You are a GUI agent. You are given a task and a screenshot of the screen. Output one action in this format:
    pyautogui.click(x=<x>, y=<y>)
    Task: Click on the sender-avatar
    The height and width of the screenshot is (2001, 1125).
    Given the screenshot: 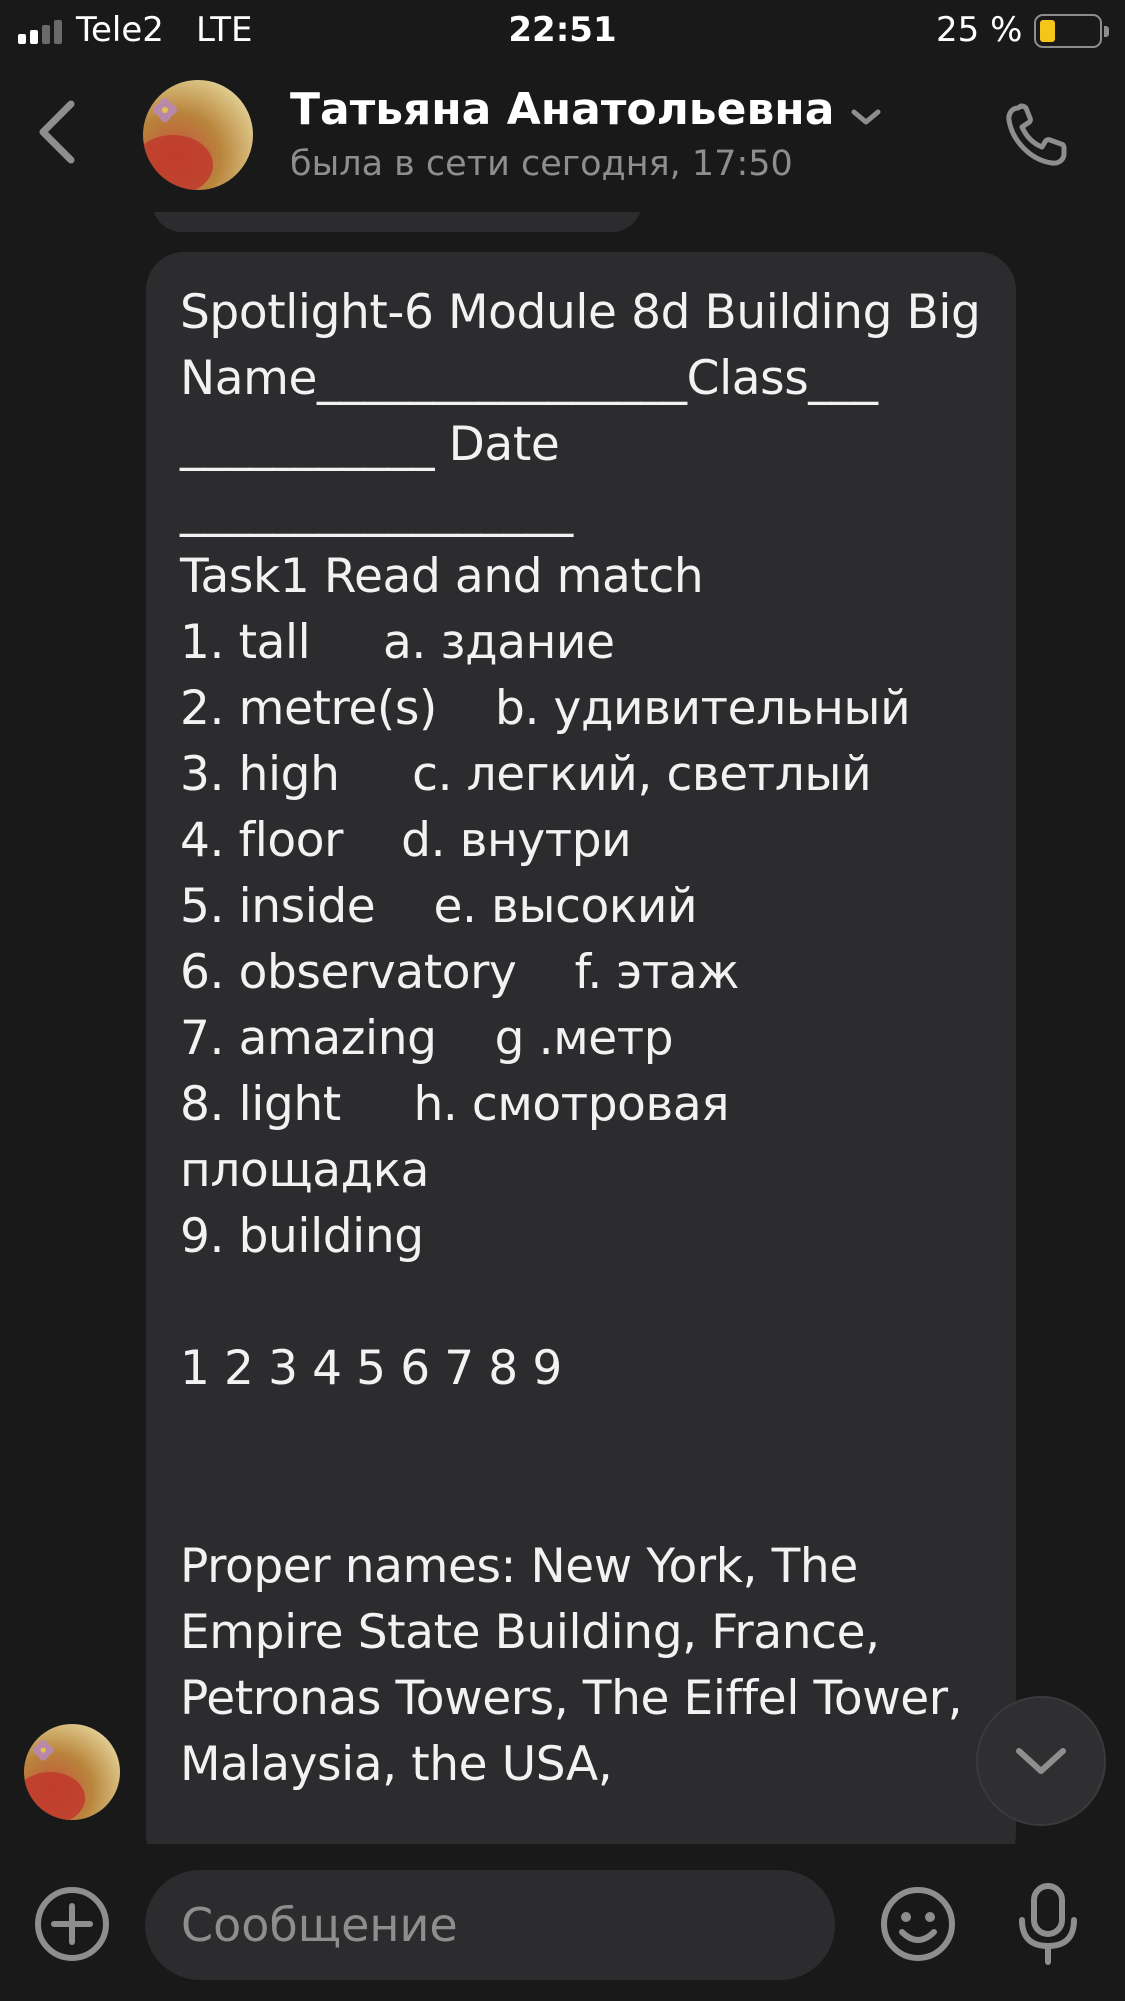 What is the action you would take?
    pyautogui.click(x=72, y=1772)
    